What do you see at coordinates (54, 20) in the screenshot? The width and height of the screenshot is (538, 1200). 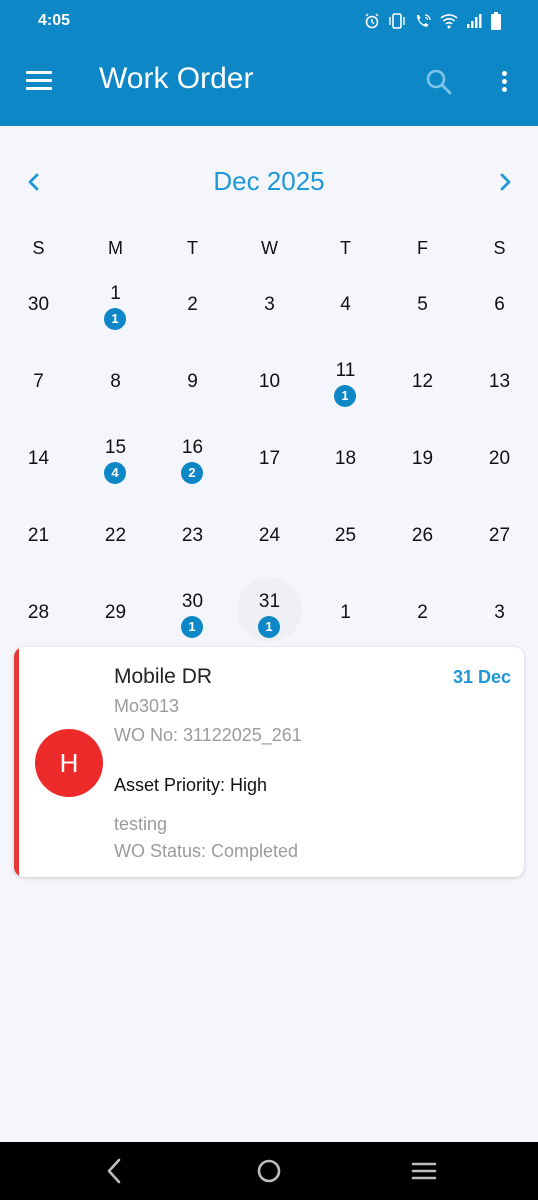 I see `status-time: 4:05` at bounding box center [54, 20].